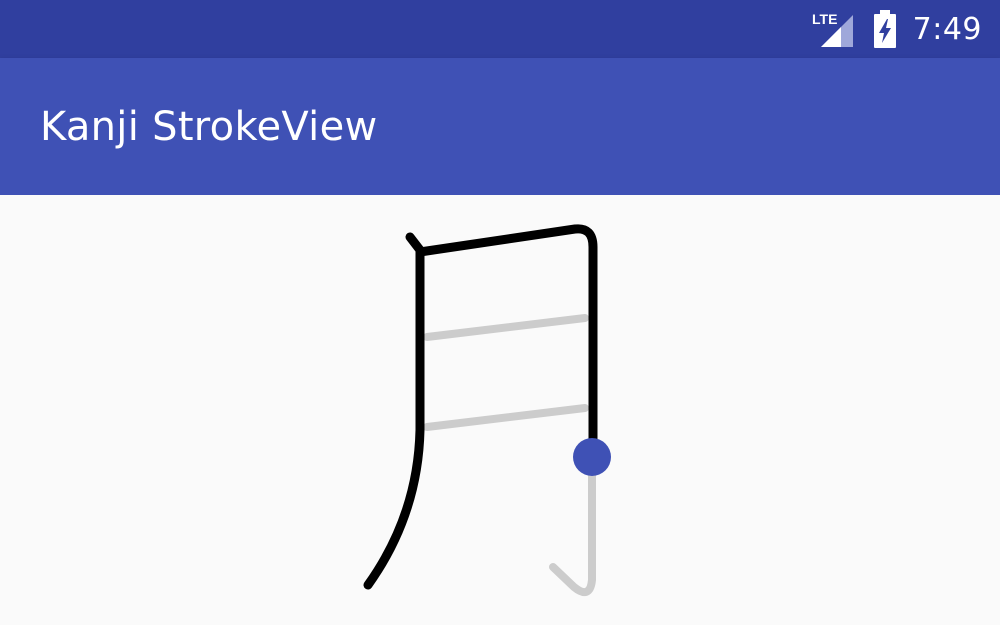 The width and height of the screenshot is (1000, 625). Describe the element at coordinates (592, 457) in the screenshot. I see `stroke-progress-cursor` at that location.